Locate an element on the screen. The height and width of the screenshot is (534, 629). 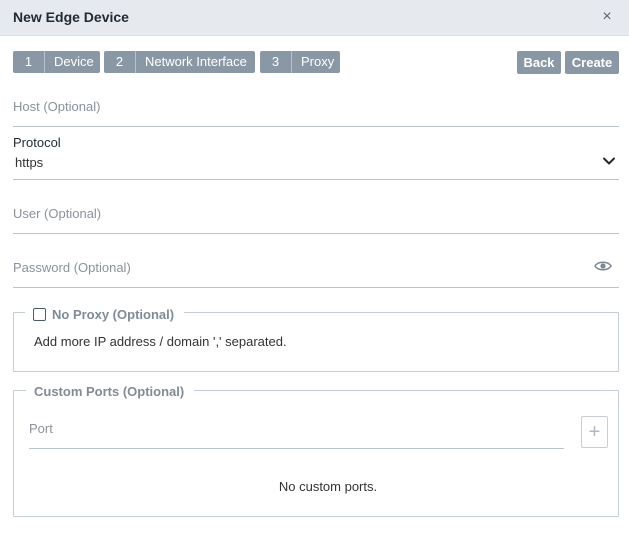
no-proxy-checkbox is located at coordinates (39, 314).